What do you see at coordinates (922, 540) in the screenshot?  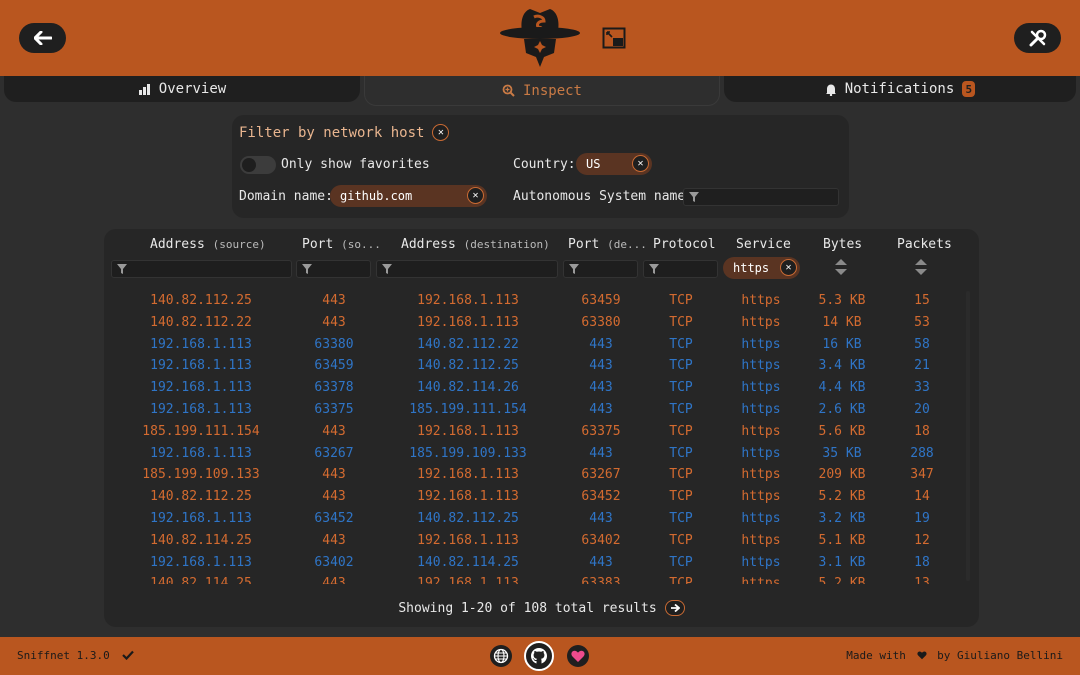 I see `cell-packets: 12` at bounding box center [922, 540].